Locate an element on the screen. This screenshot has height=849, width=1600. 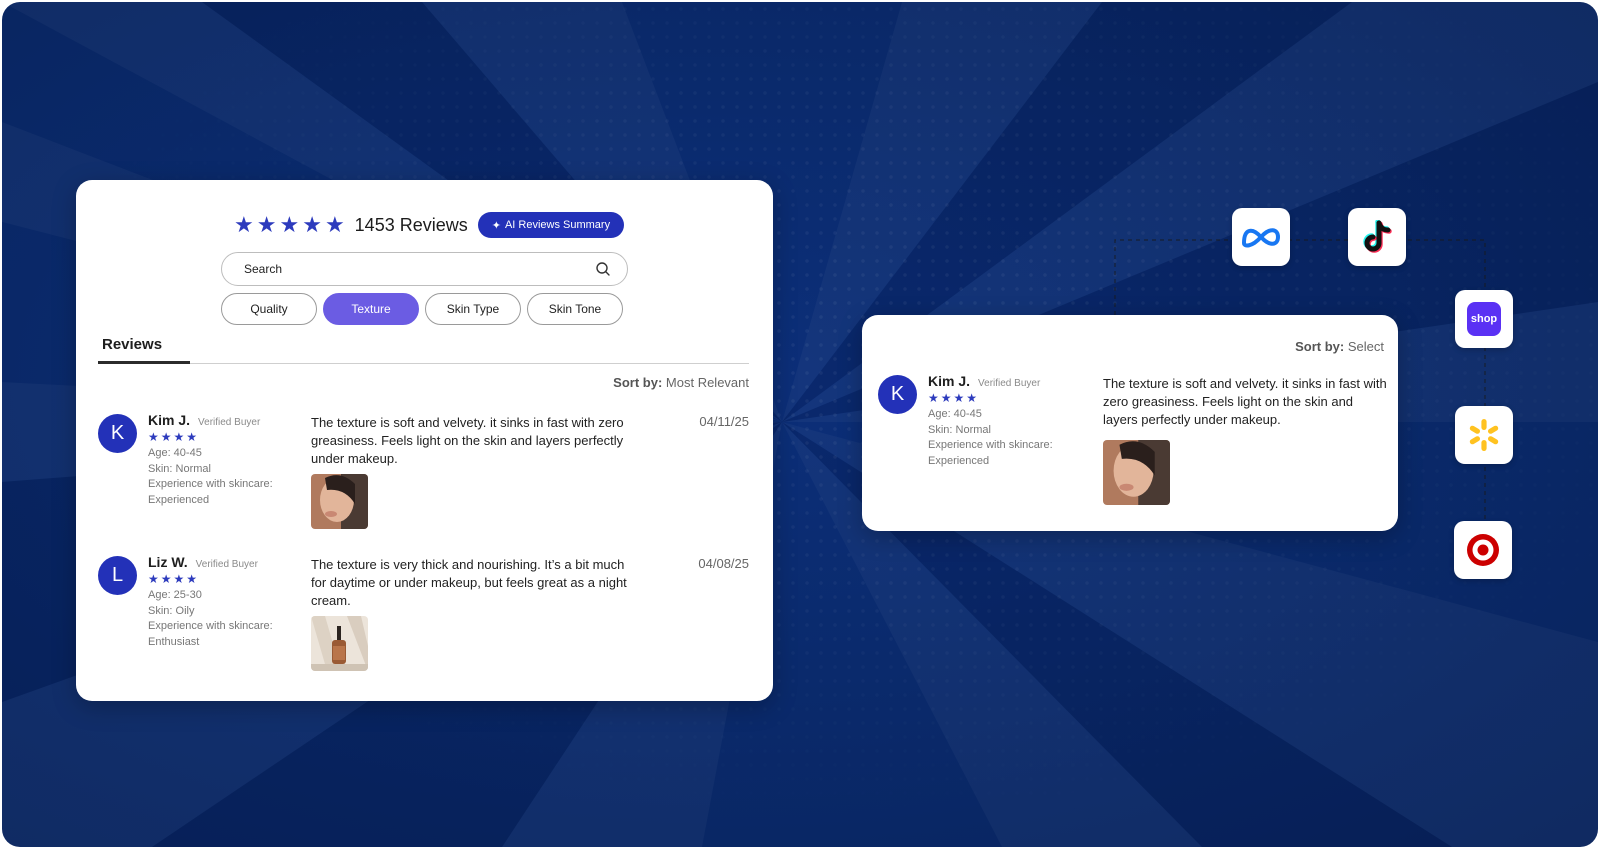
reviewer-experience: Experience with skincare: Enthusiast is located at coordinates (210, 634).